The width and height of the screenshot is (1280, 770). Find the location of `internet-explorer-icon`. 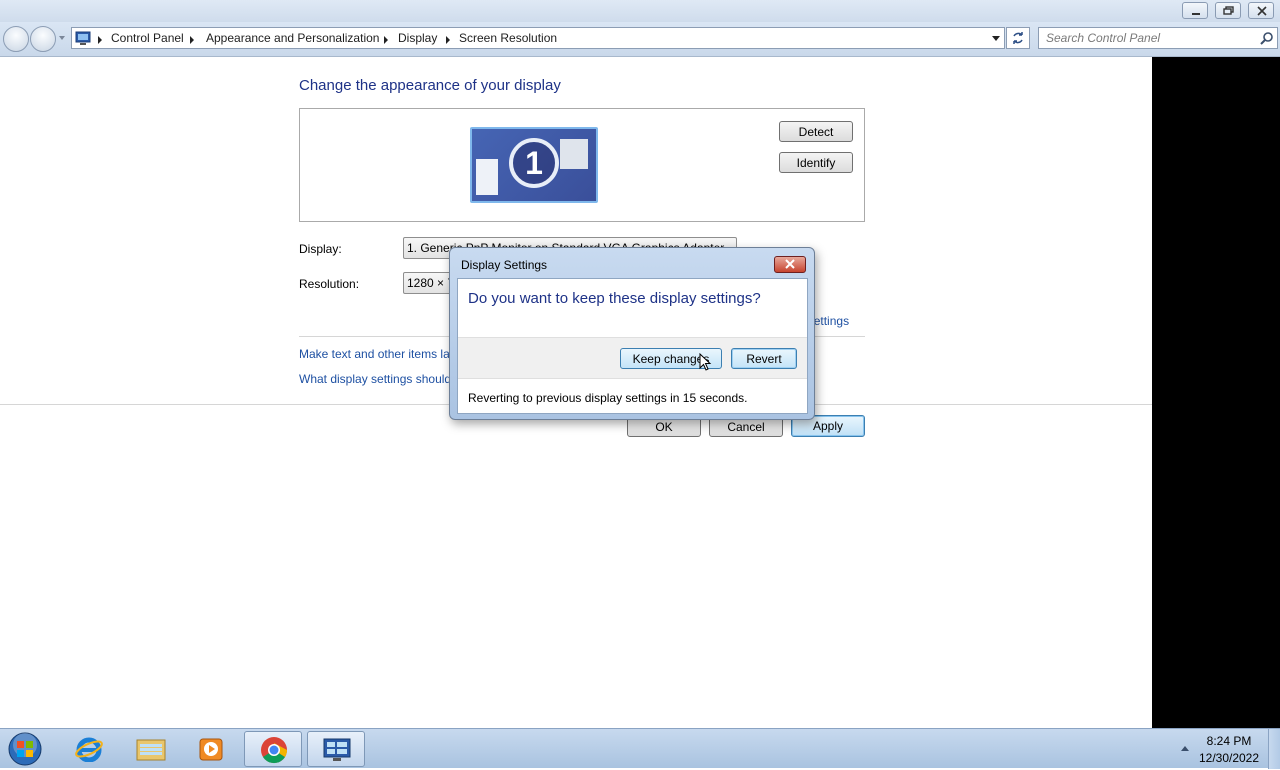

internet-explorer-icon is located at coordinates (89, 749).